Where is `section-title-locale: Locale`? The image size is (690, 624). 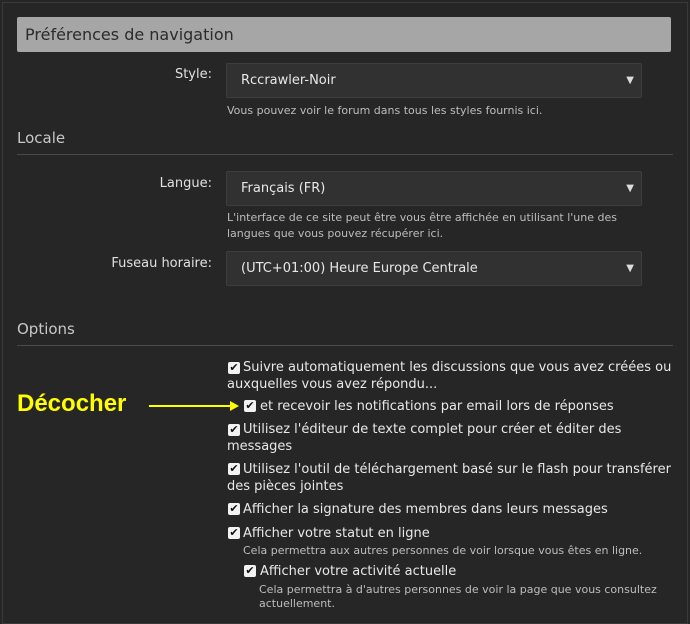 section-title-locale: Locale is located at coordinates (41, 138).